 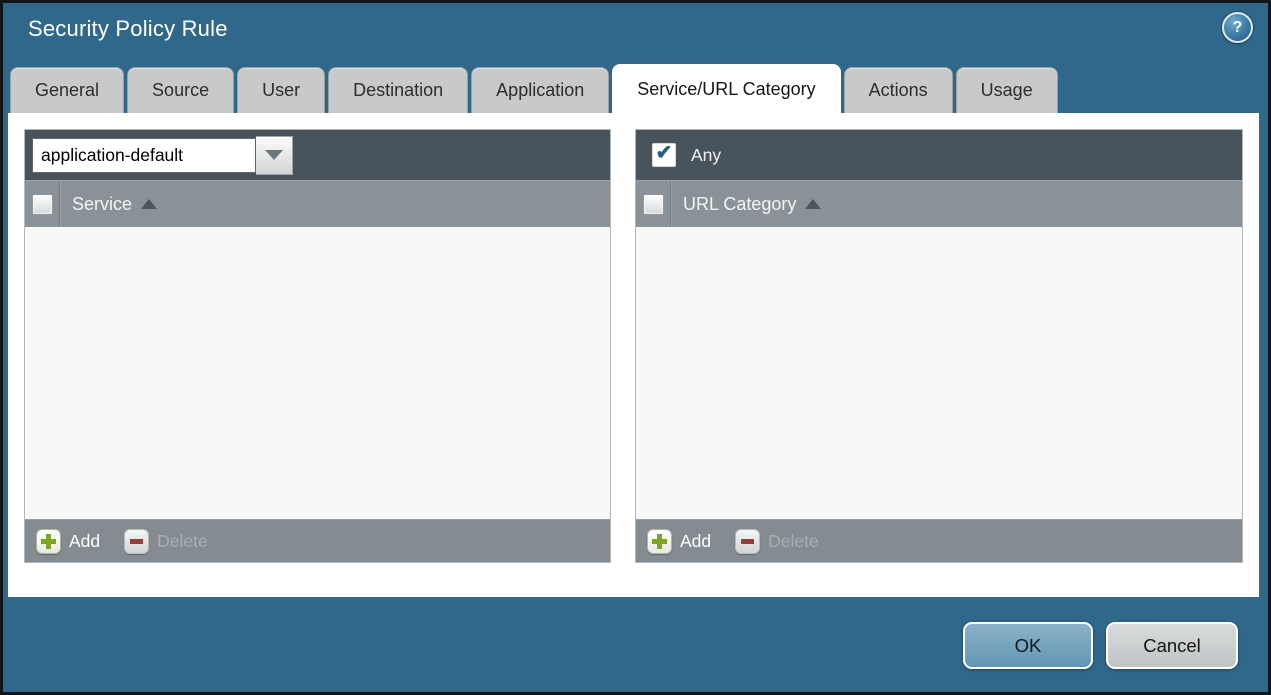 I want to click on tab-general: General, so click(x=67, y=90).